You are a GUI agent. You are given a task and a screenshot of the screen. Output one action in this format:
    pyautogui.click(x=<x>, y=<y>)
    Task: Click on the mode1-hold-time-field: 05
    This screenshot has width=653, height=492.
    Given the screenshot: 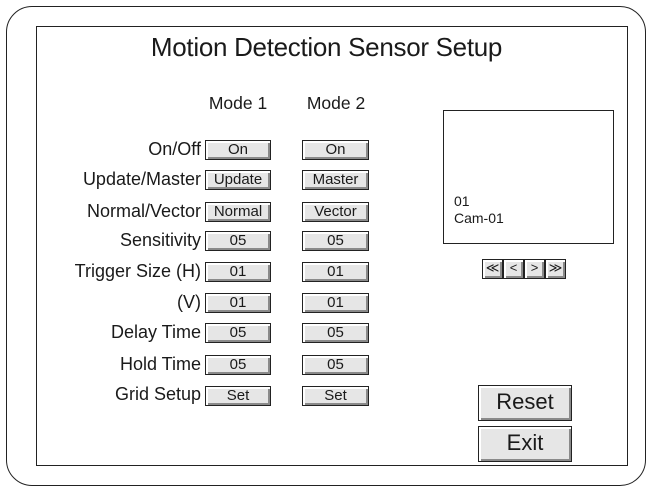 What is the action you would take?
    pyautogui.click(x=238, y=365)
    